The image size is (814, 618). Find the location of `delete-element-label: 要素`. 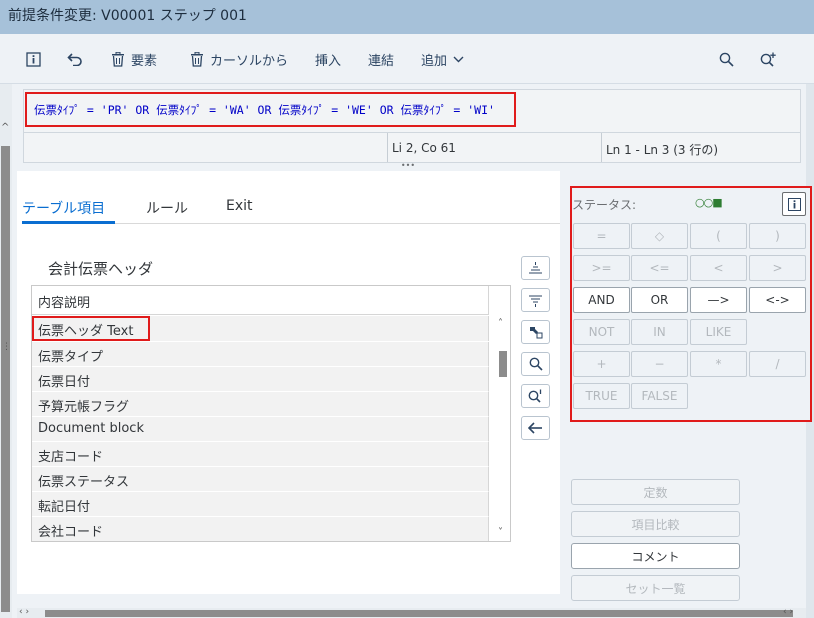

delete-element-label: 要素 is located at coordinates (144, 61).